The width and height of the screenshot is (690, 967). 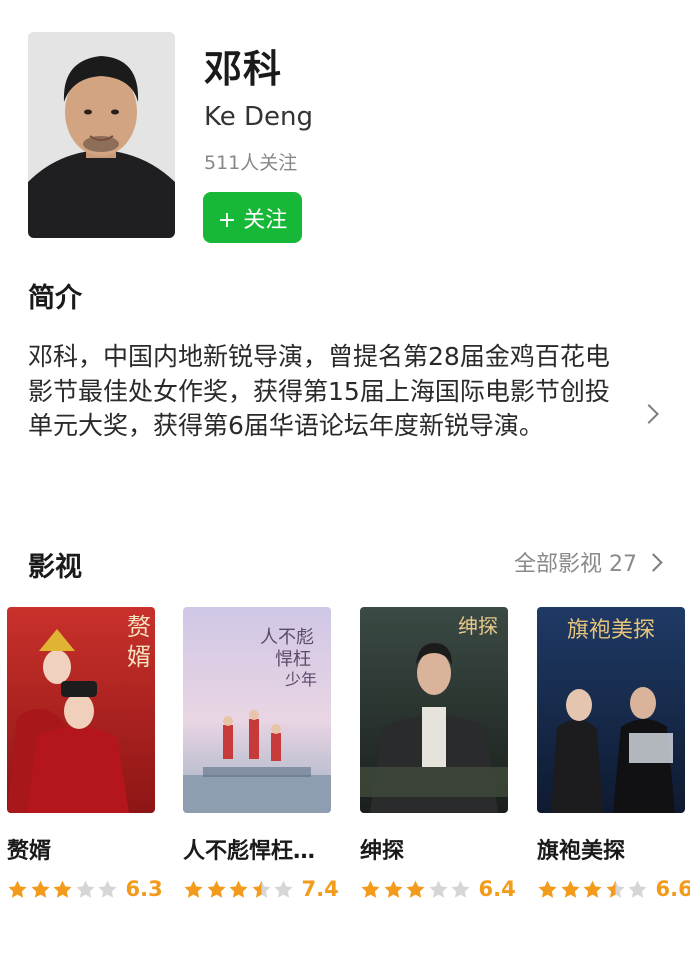 I want to click on film-title-1: 赘婿, so click(x=29, y=851).